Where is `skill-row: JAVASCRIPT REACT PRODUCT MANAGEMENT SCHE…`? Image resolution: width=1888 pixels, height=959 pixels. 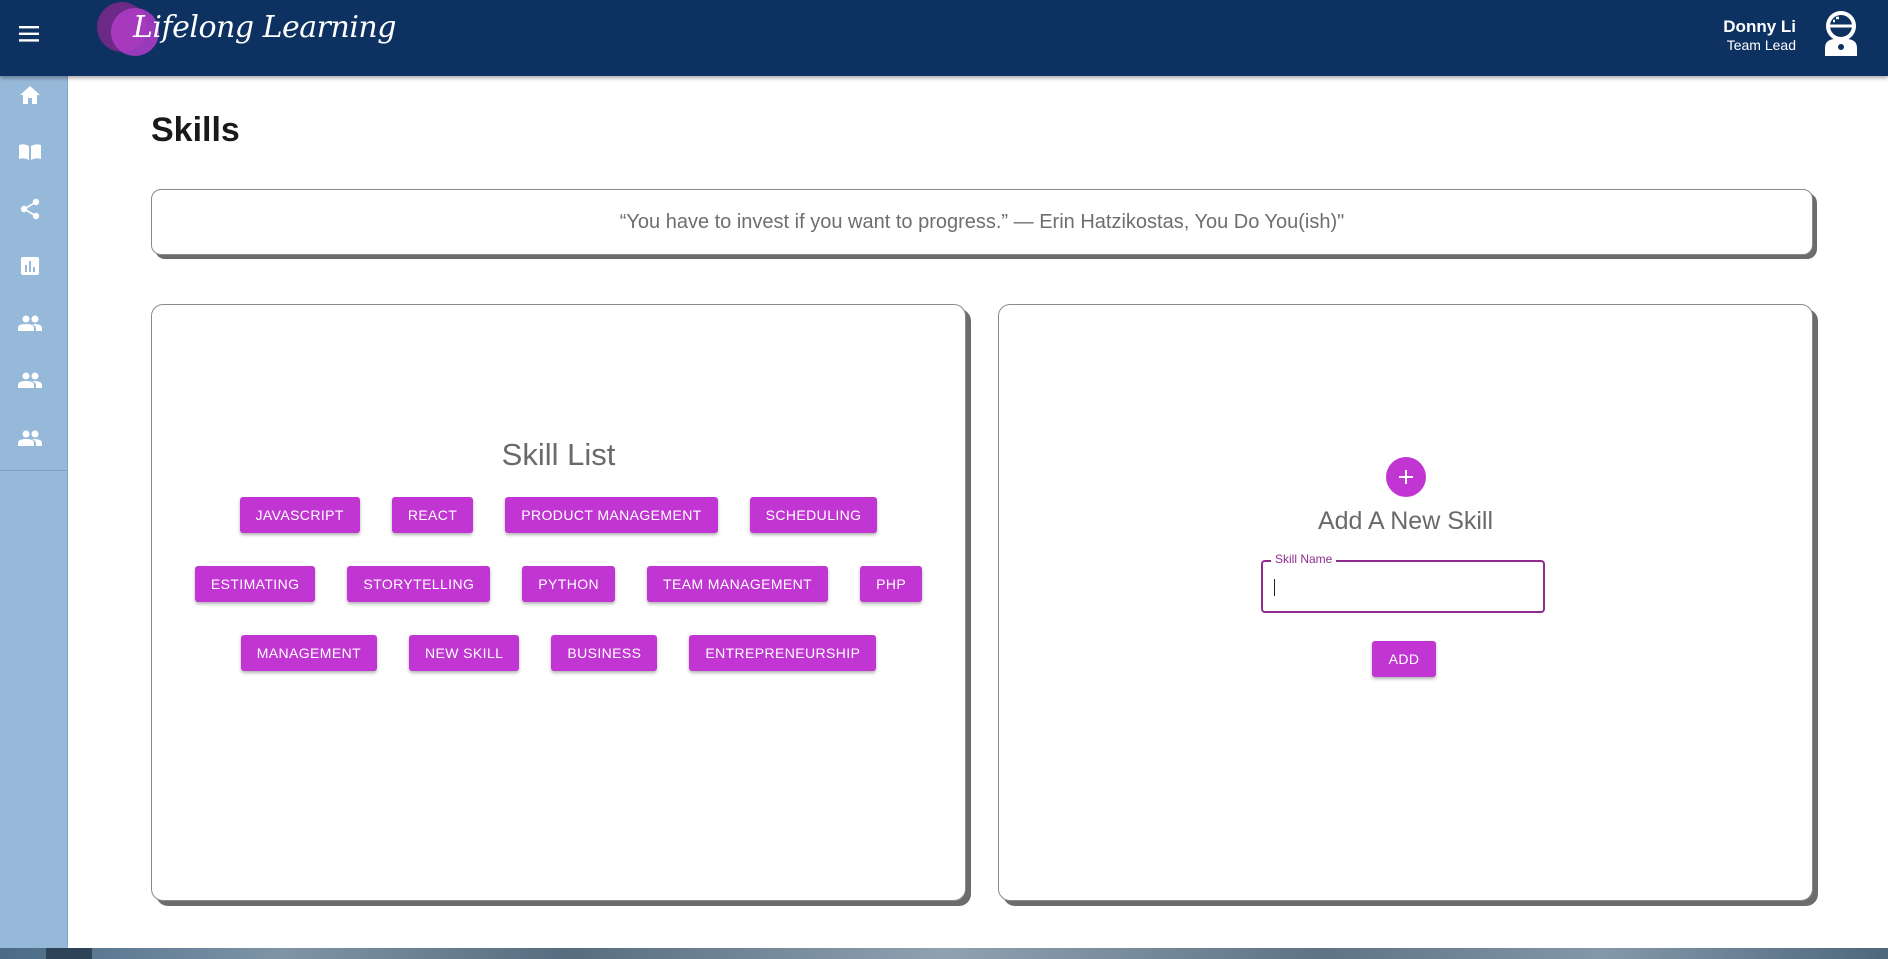 skill-row: JAVASCRIPT REACT PRODUCT MANAGEMENT SCHE… is located at coordinates (558, 516).